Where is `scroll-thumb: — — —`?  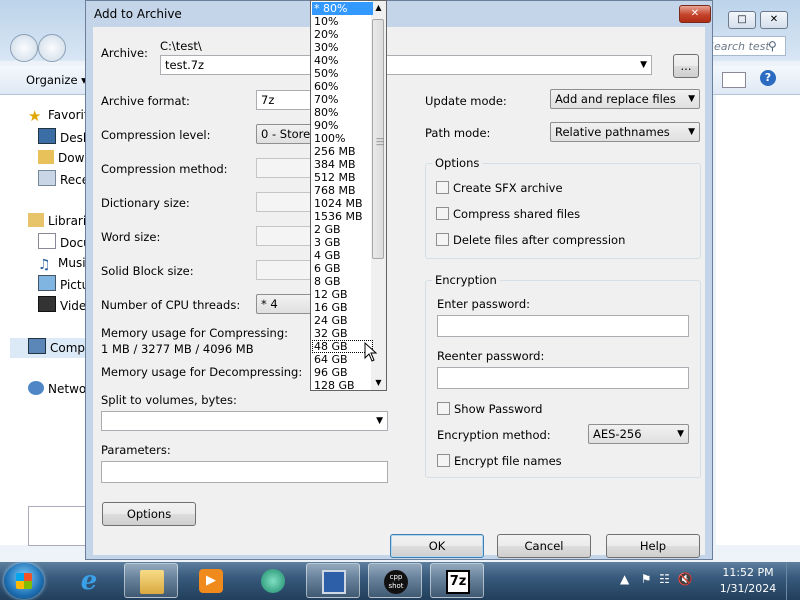 scroll-thumb: — — — is located at coordinates (378, 139).